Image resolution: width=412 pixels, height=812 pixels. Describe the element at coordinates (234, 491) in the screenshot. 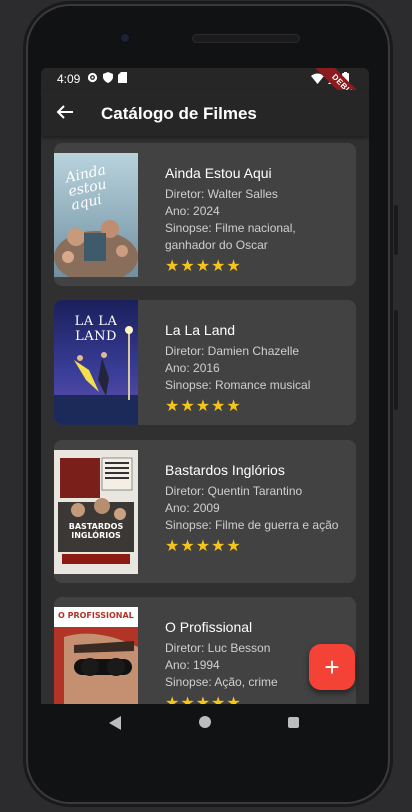

I see `movie-director: Diretor: Quentin Tarantino` at that location.